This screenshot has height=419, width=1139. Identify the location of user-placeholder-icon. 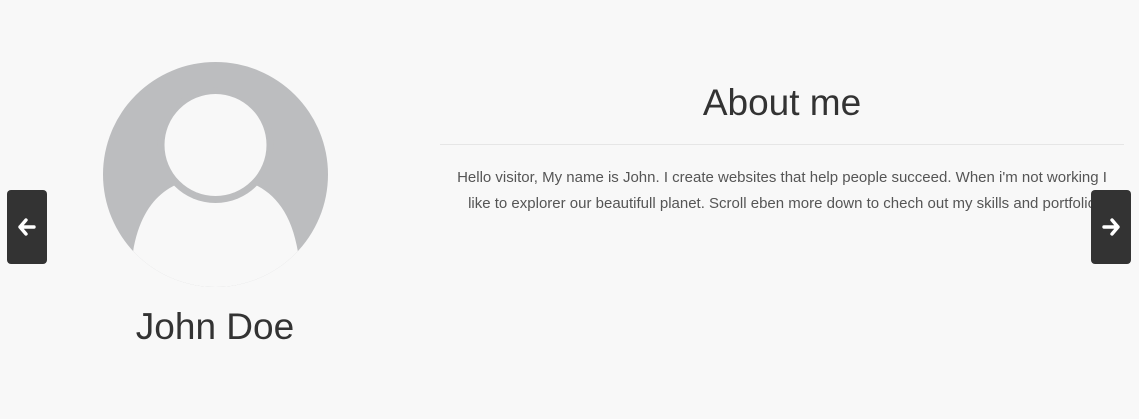
(215, 174).